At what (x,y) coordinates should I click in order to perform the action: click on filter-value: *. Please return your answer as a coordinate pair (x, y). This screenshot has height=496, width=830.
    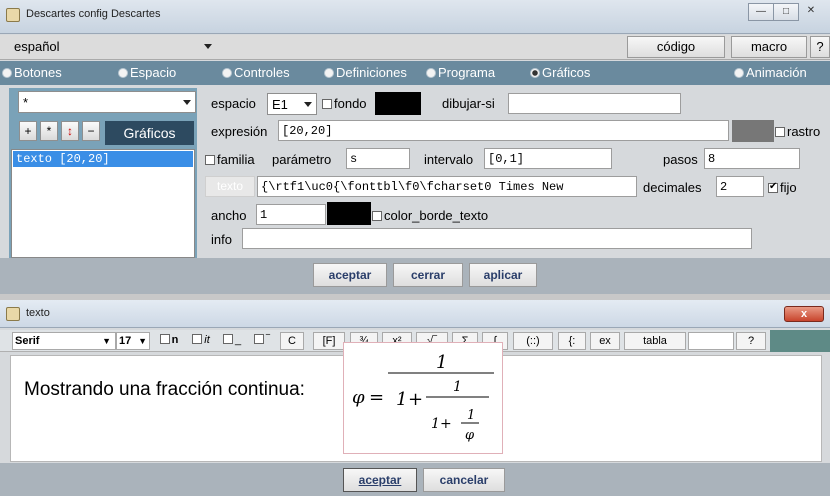
    Looking at the image, I should click on (26, 102).